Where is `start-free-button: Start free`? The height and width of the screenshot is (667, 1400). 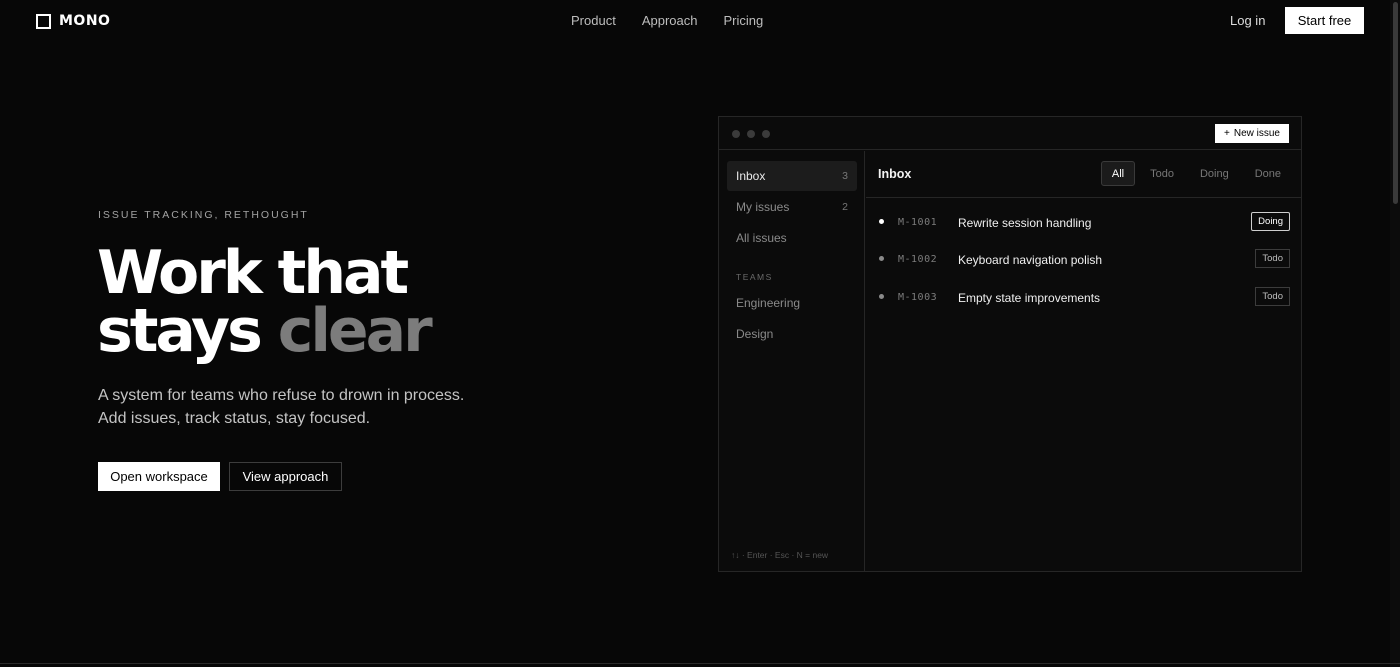
start-free-button: Start free is located at coordinates (1324, 20).